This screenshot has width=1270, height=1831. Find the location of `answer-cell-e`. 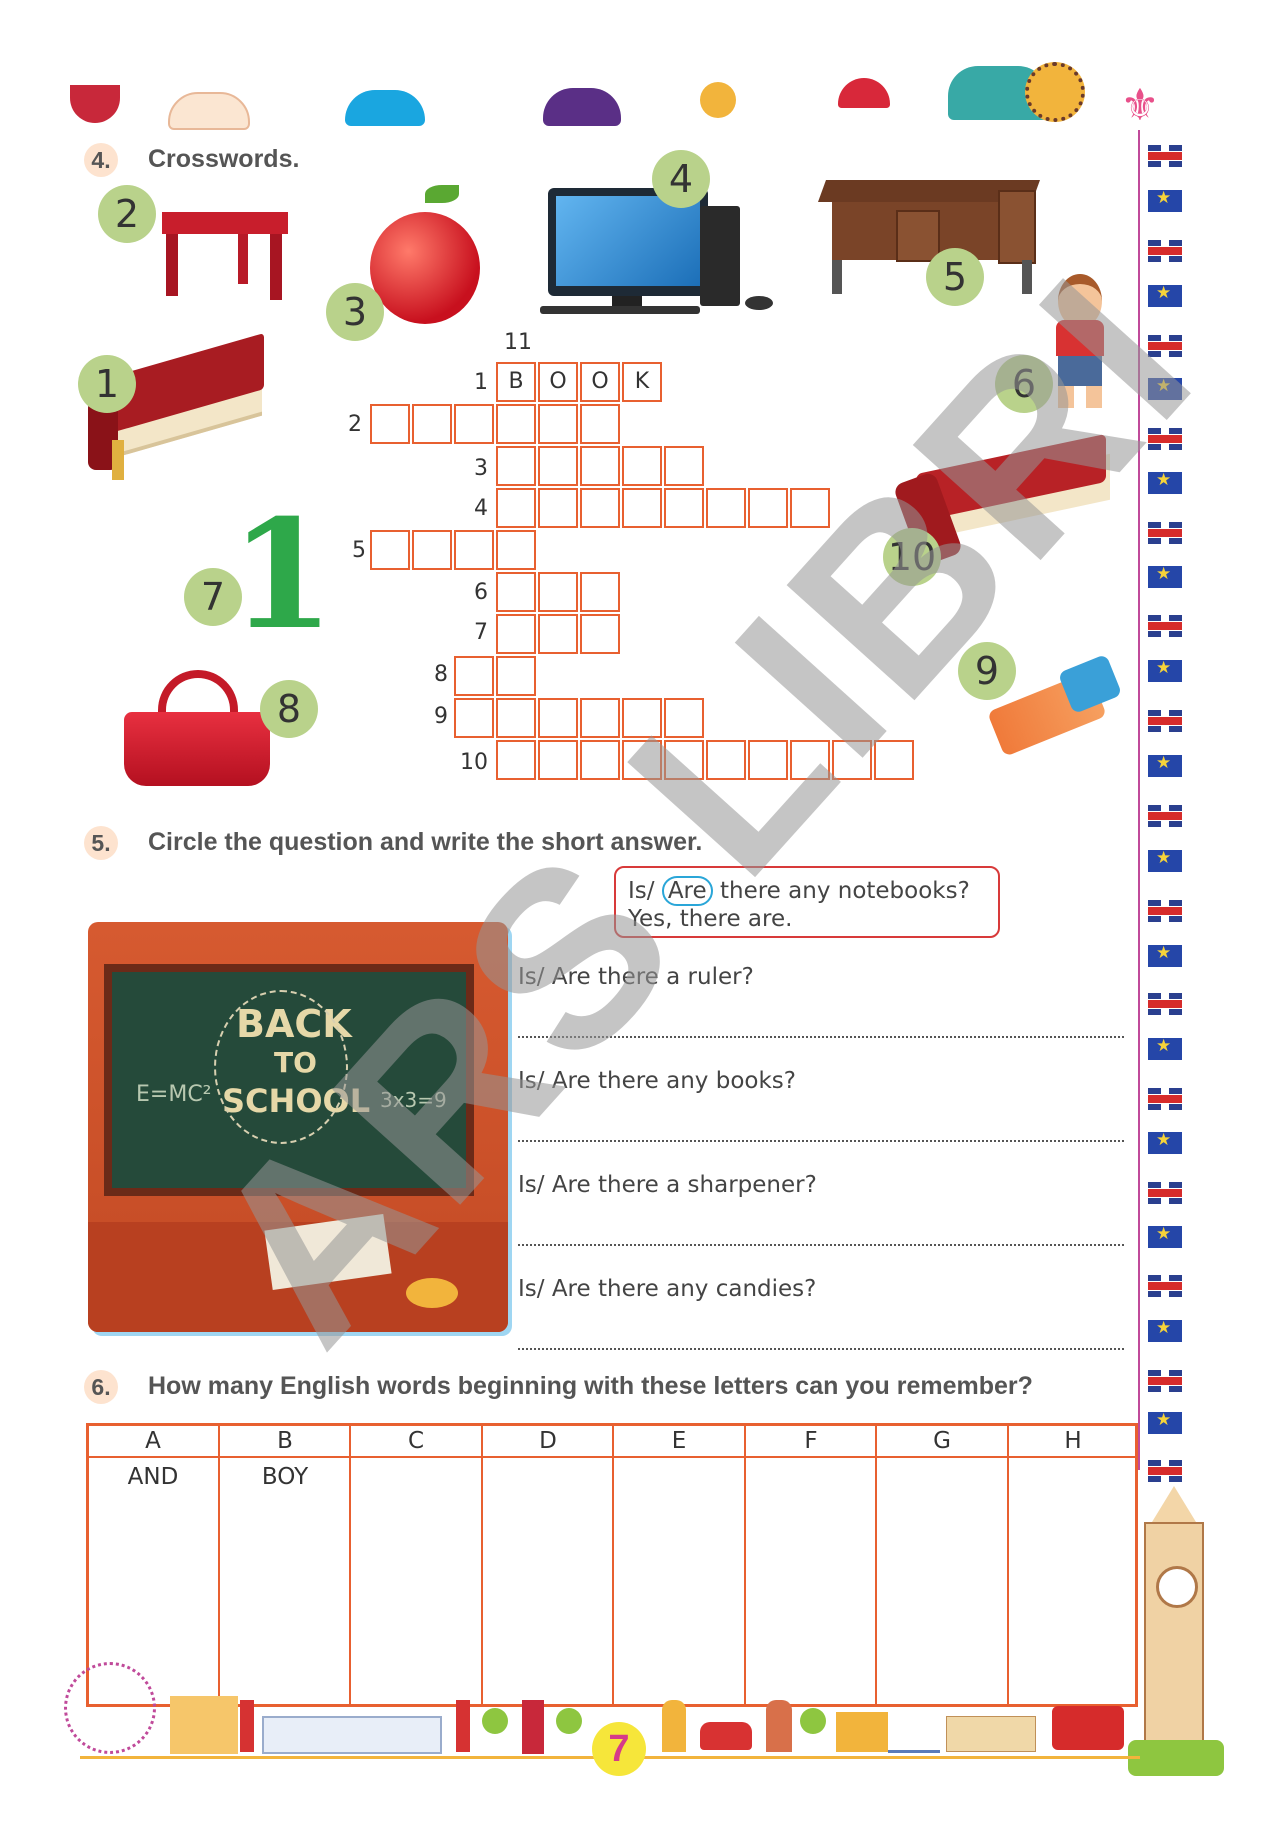

answer-cell-e is located at coordinates (679, 1564).